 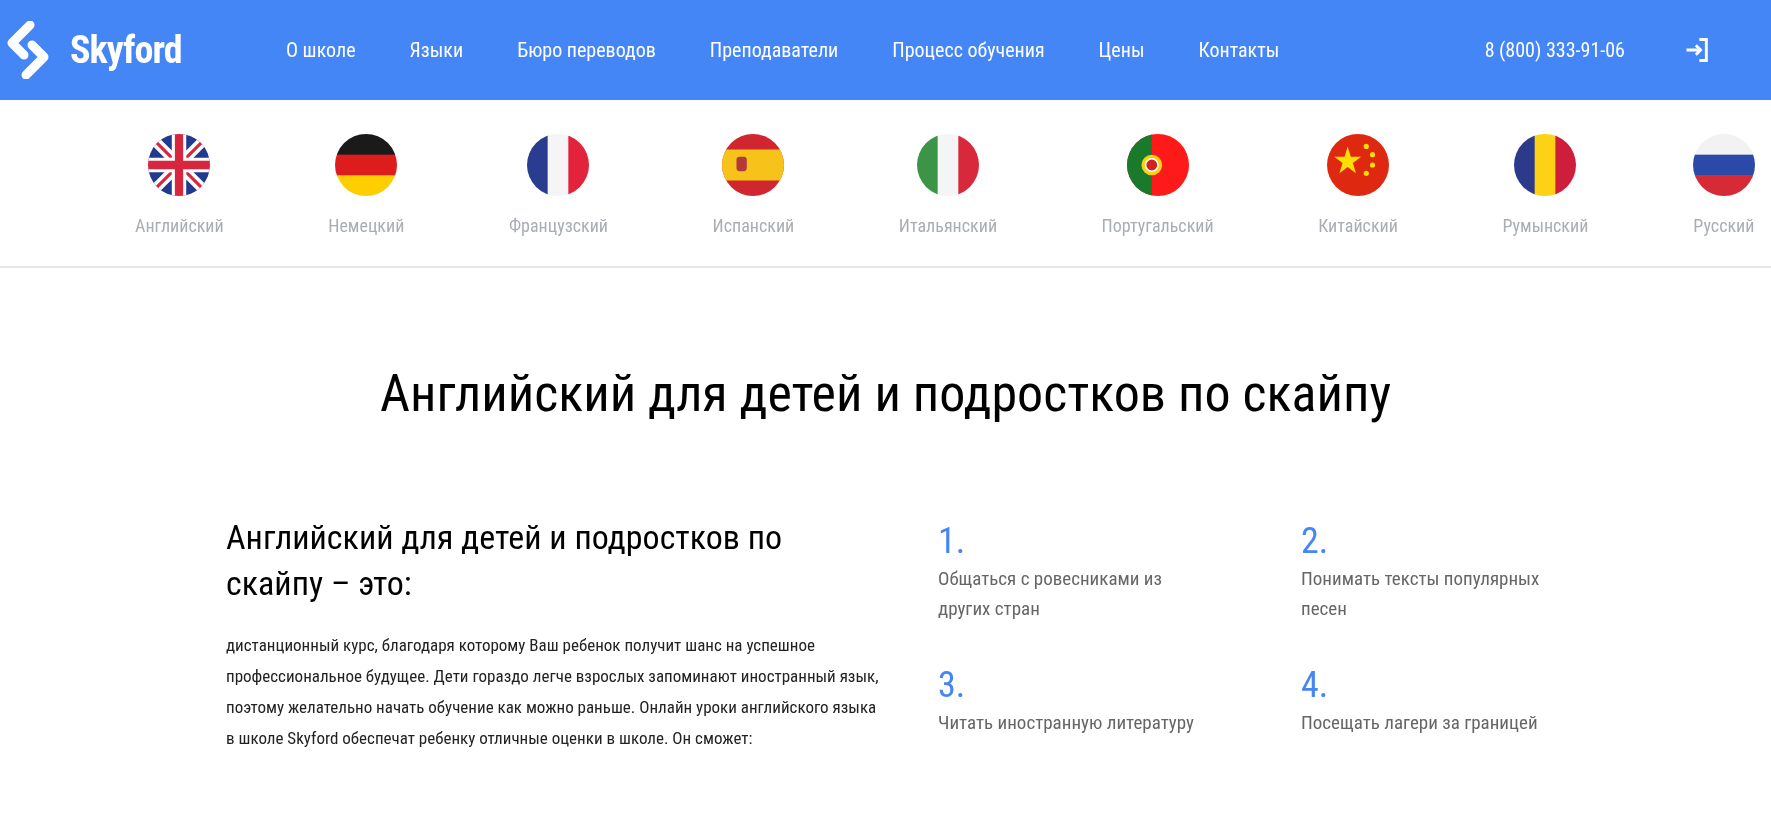 I want to click on benefit-number: 2., so click(x=1315, y=541).